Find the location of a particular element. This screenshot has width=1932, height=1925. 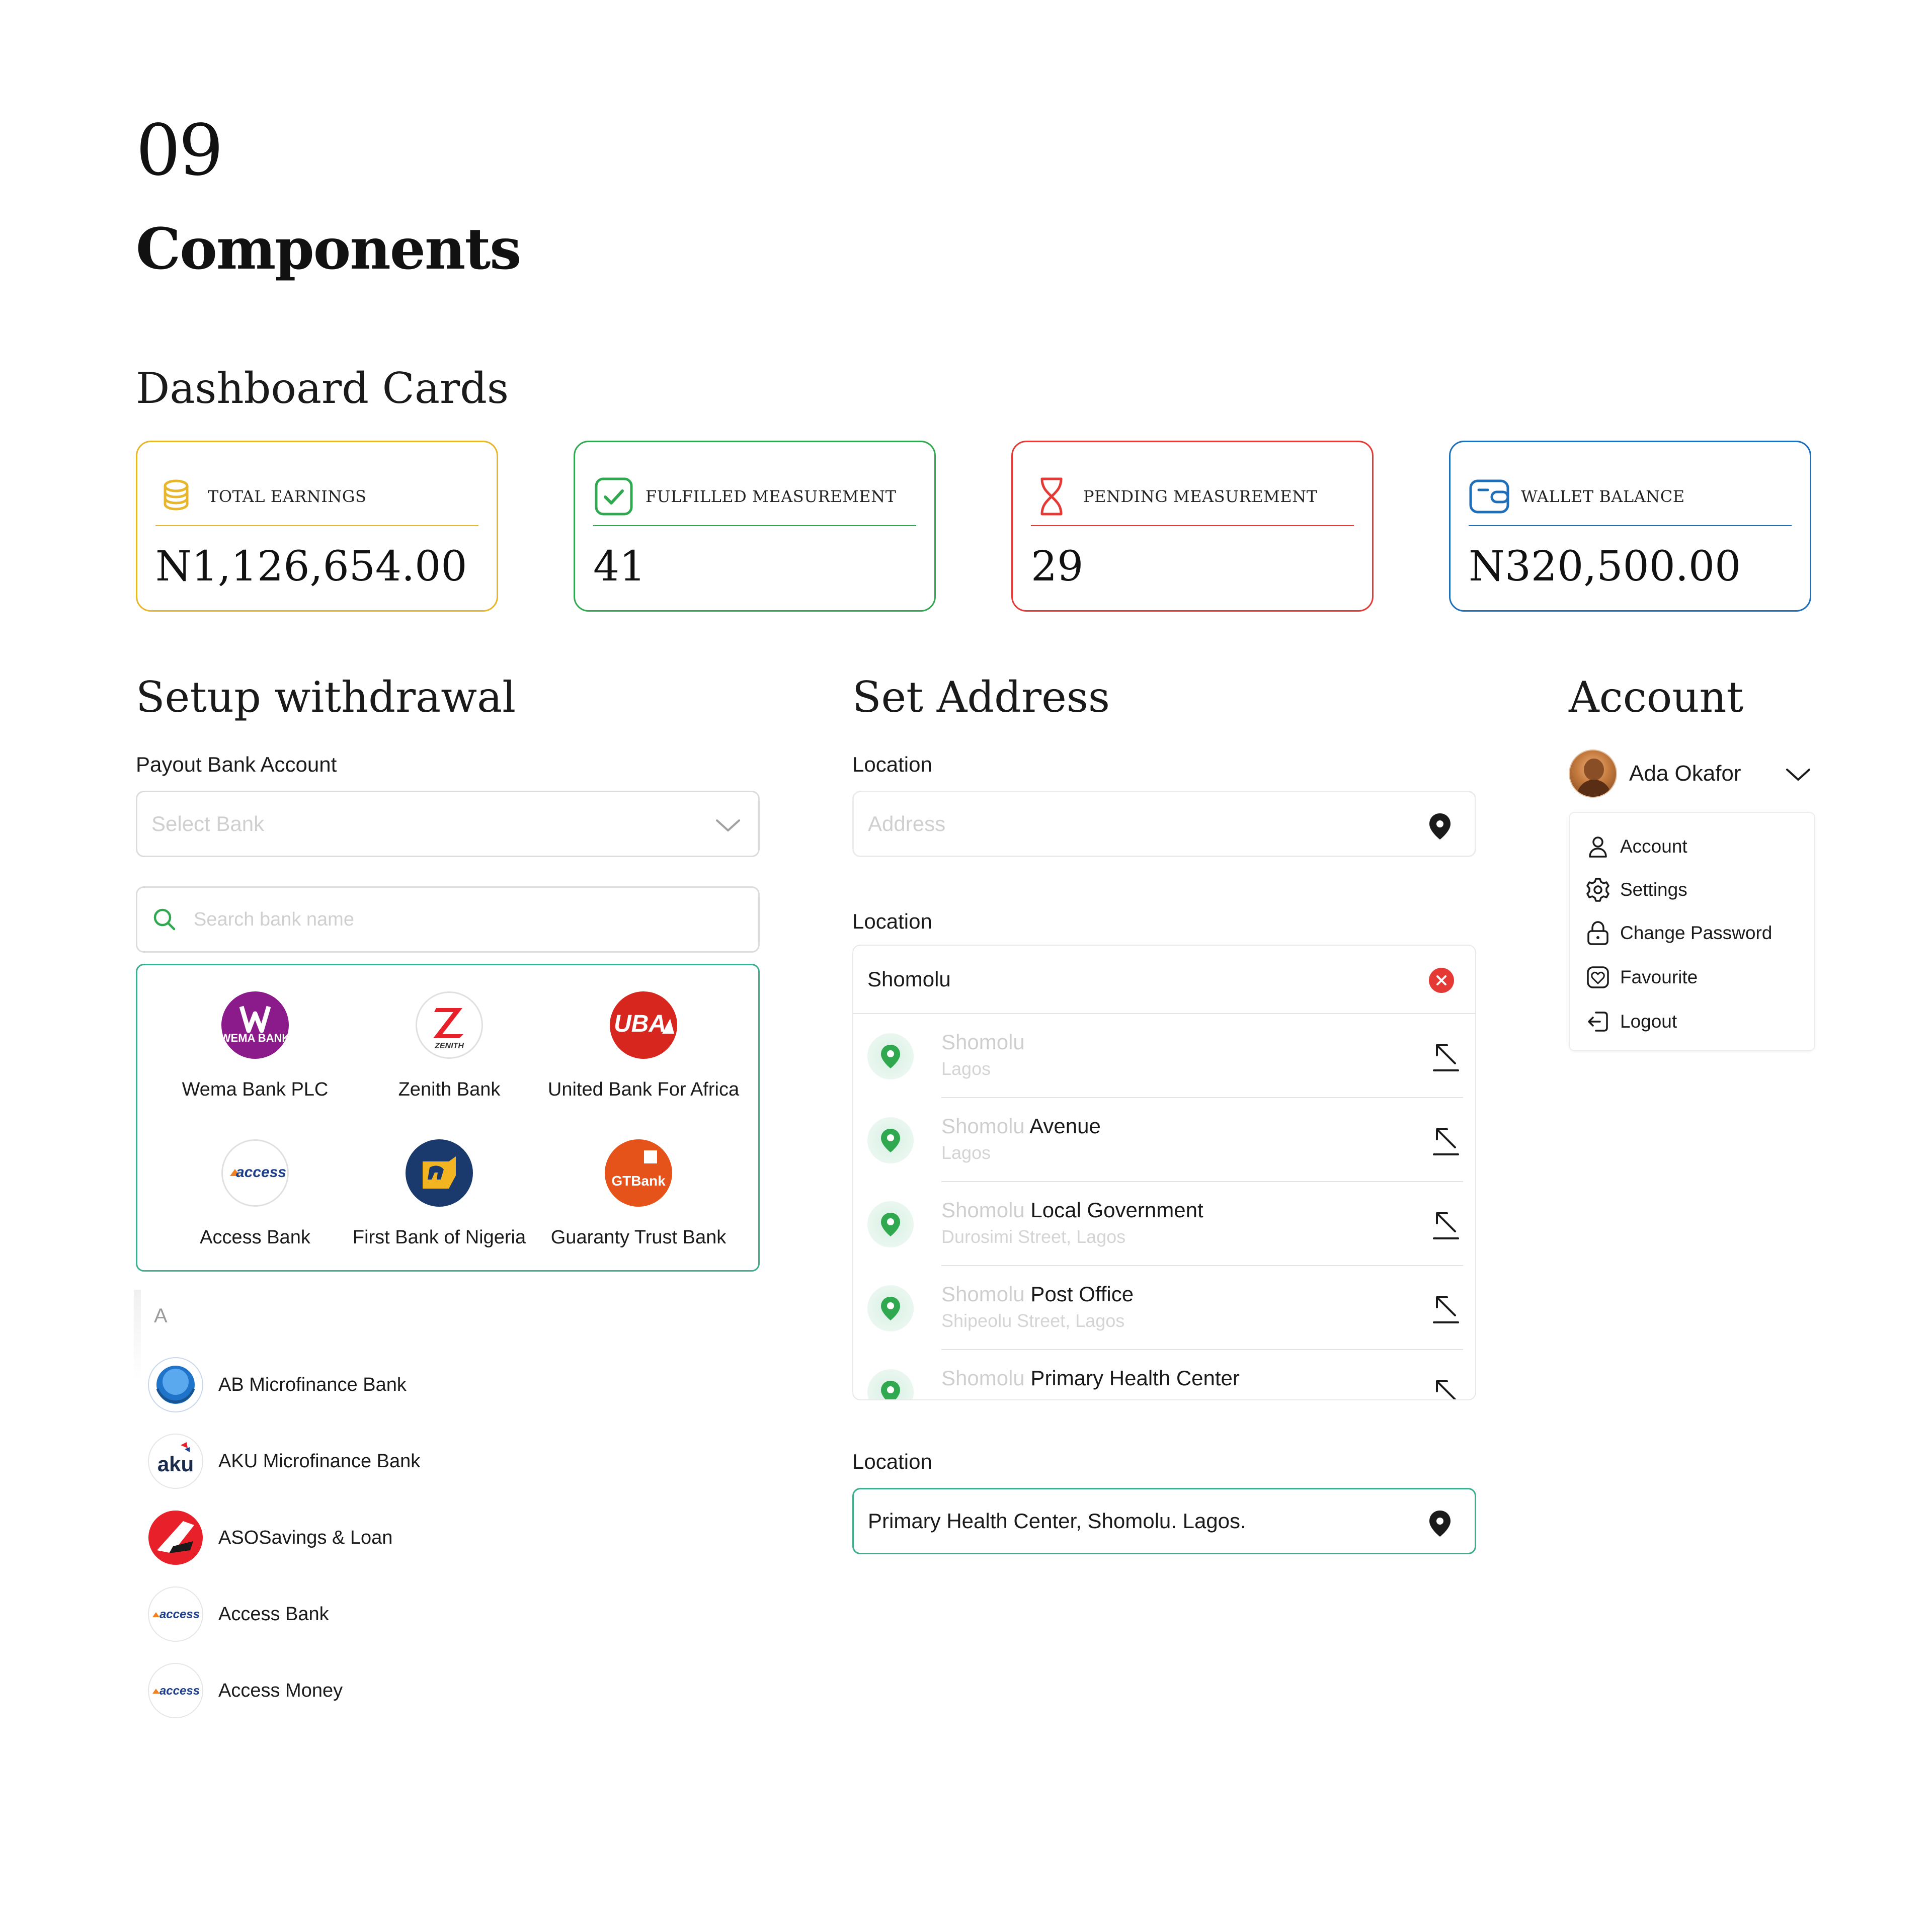

suggestion-sub: Lagos is located at coordinates (966, 1068).